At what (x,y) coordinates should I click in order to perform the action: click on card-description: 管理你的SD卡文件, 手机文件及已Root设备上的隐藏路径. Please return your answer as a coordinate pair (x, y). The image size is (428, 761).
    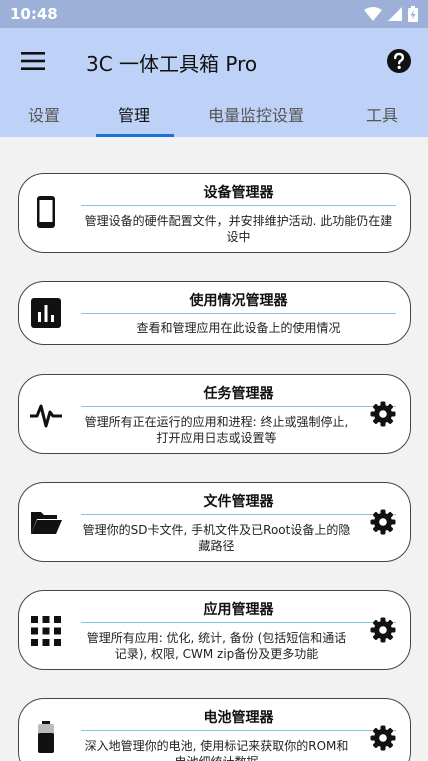
    Looking at the image, I should click on (216, 538).